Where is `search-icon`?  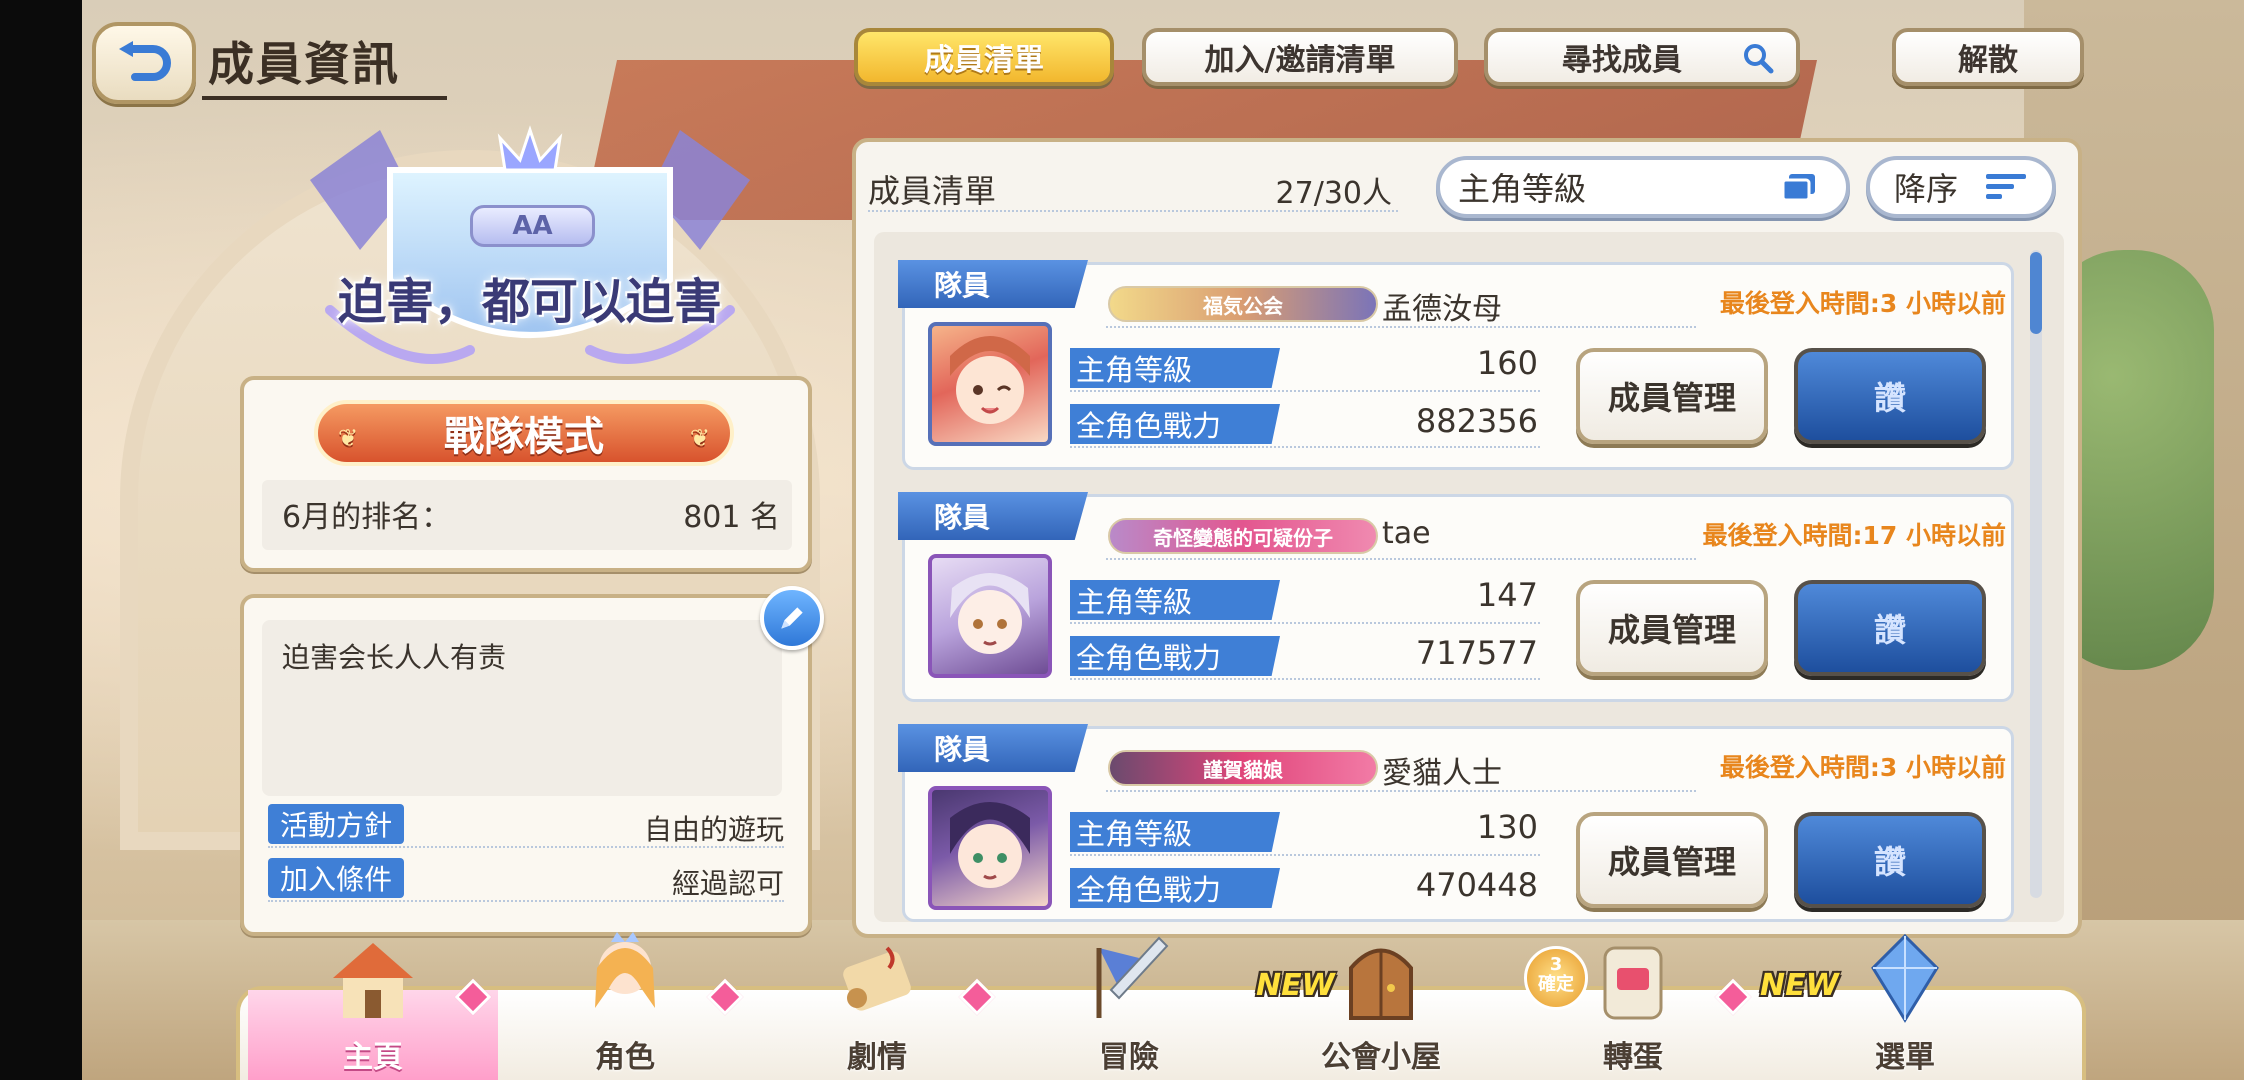
search-icon is located at coordinates (1759, 59).